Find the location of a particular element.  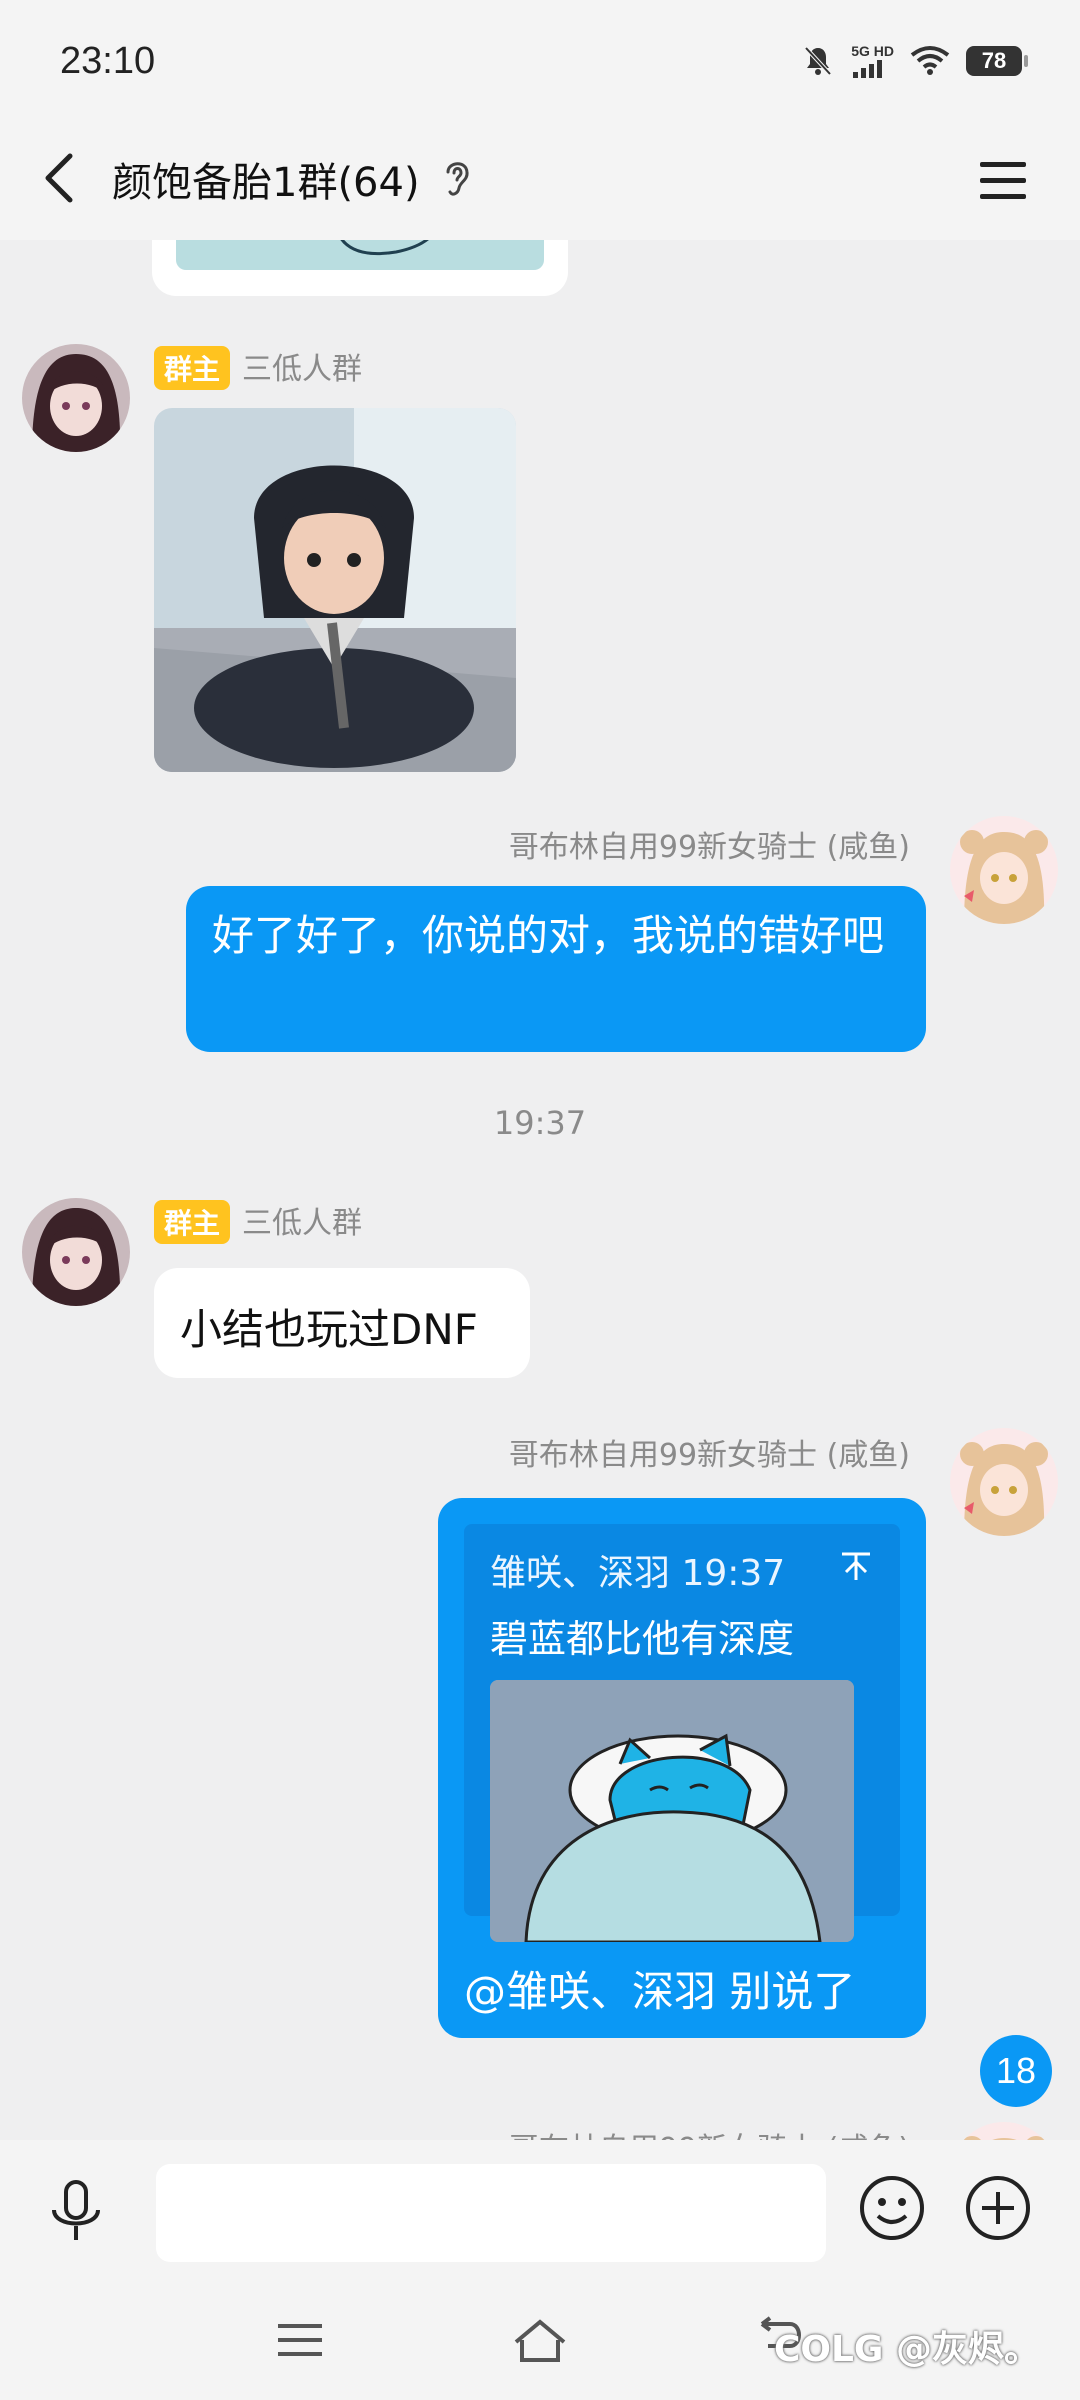

previous-image is located at coordinates (360, 255).